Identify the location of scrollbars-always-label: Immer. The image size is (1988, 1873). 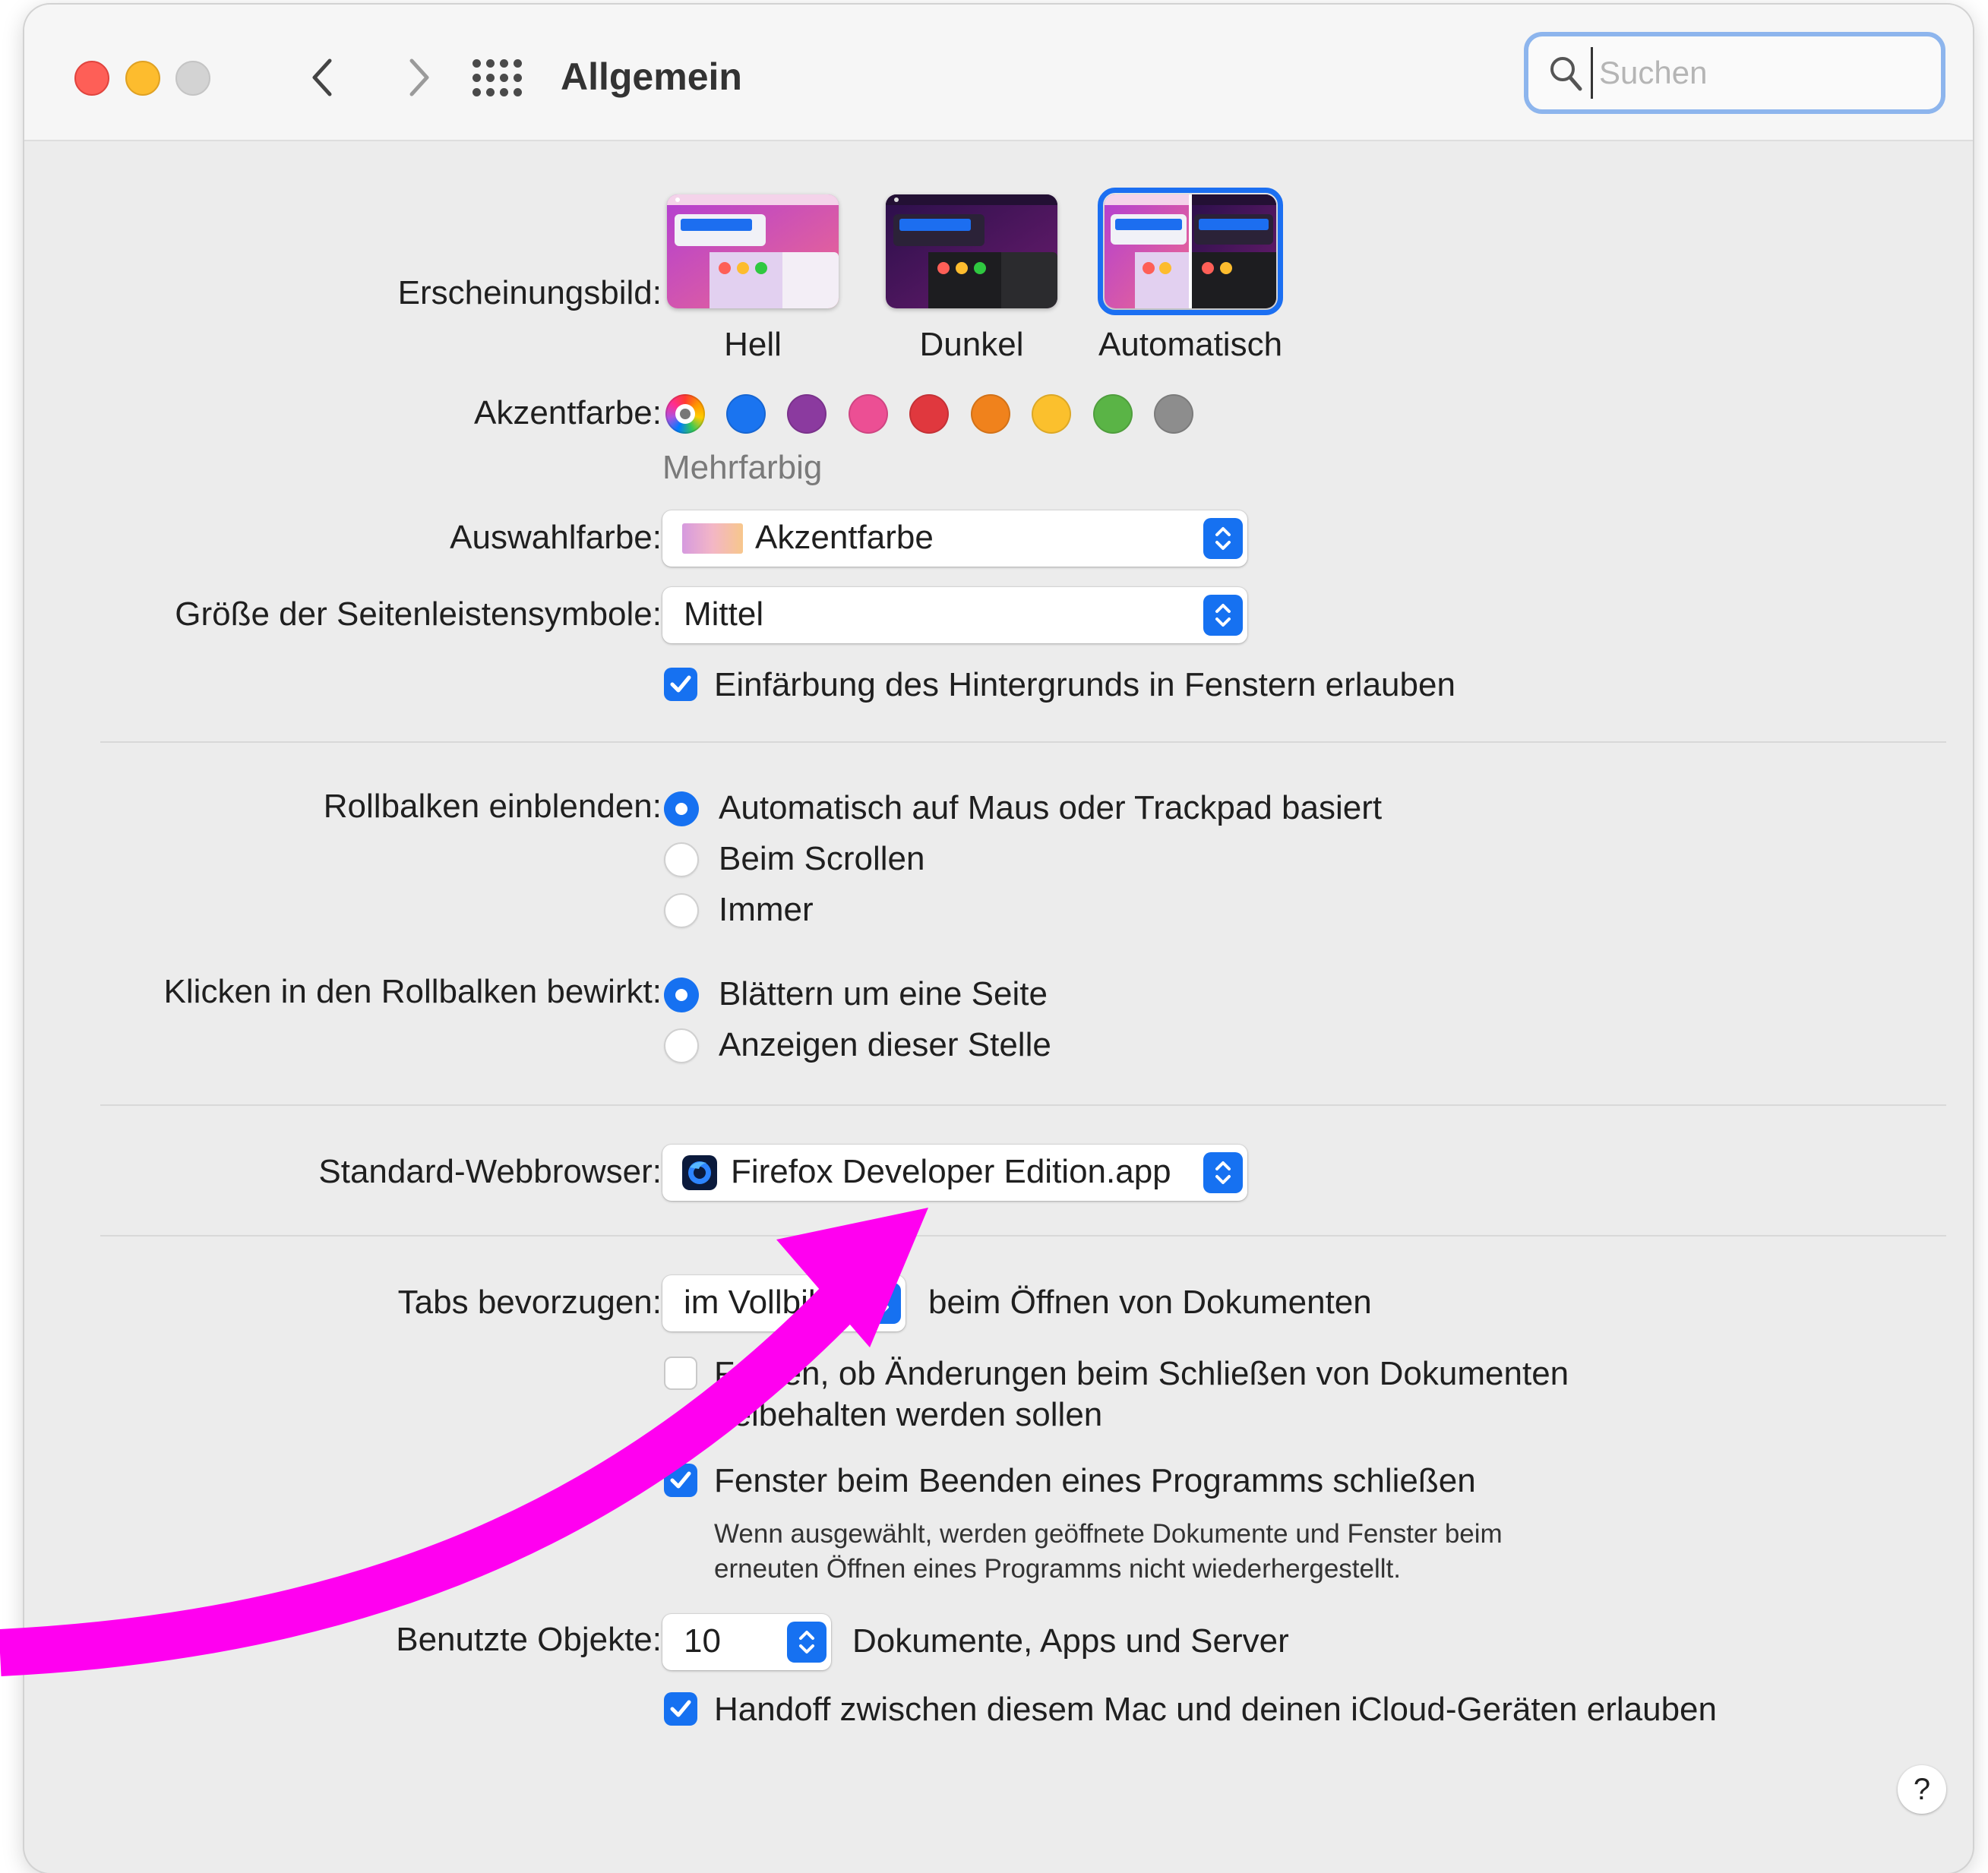
(767, 910).